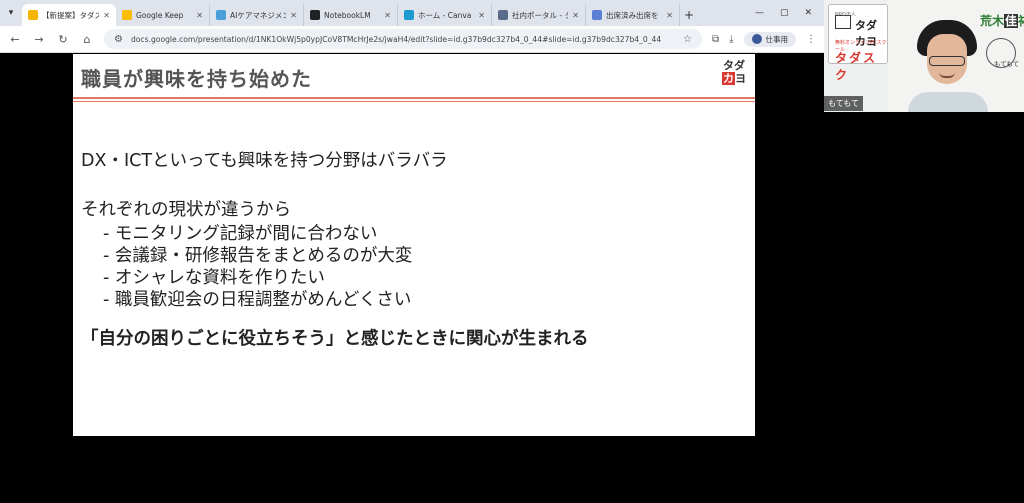  I want to click on maximize-icon: ▢, so click(784, 13).